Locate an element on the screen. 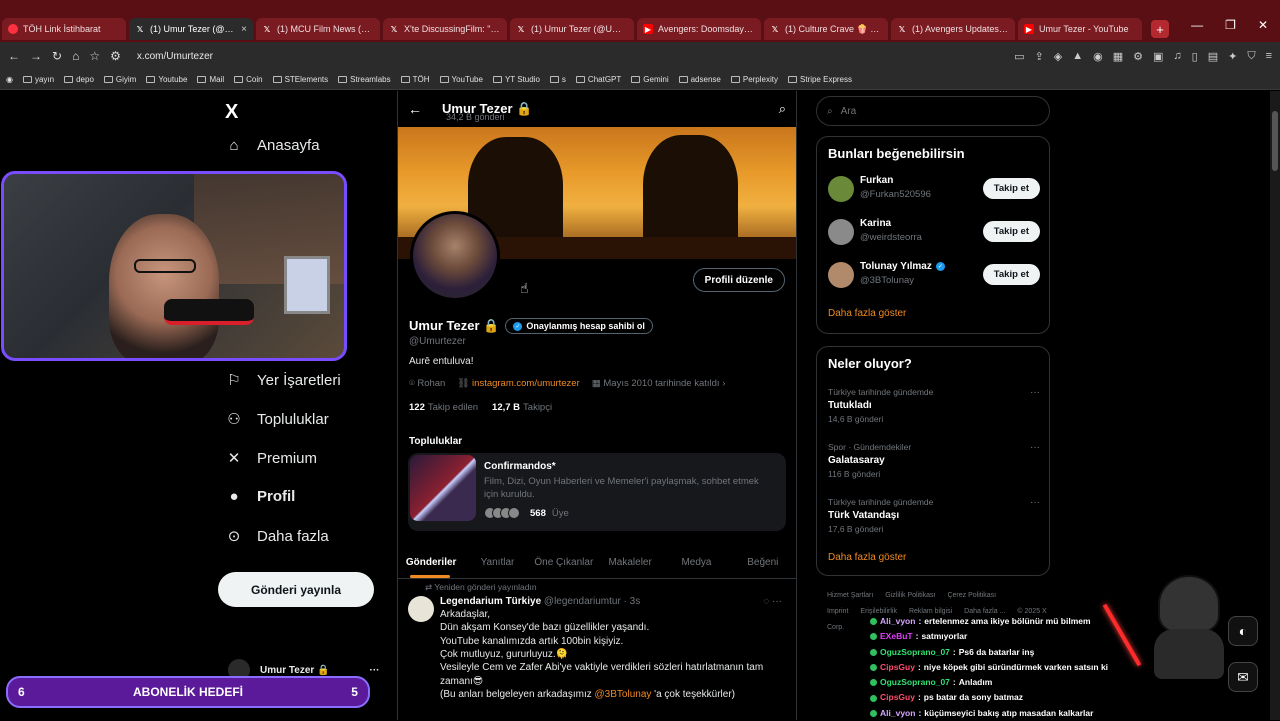  following-link: 122 Takip edilen is located at coordinates (443, 407).